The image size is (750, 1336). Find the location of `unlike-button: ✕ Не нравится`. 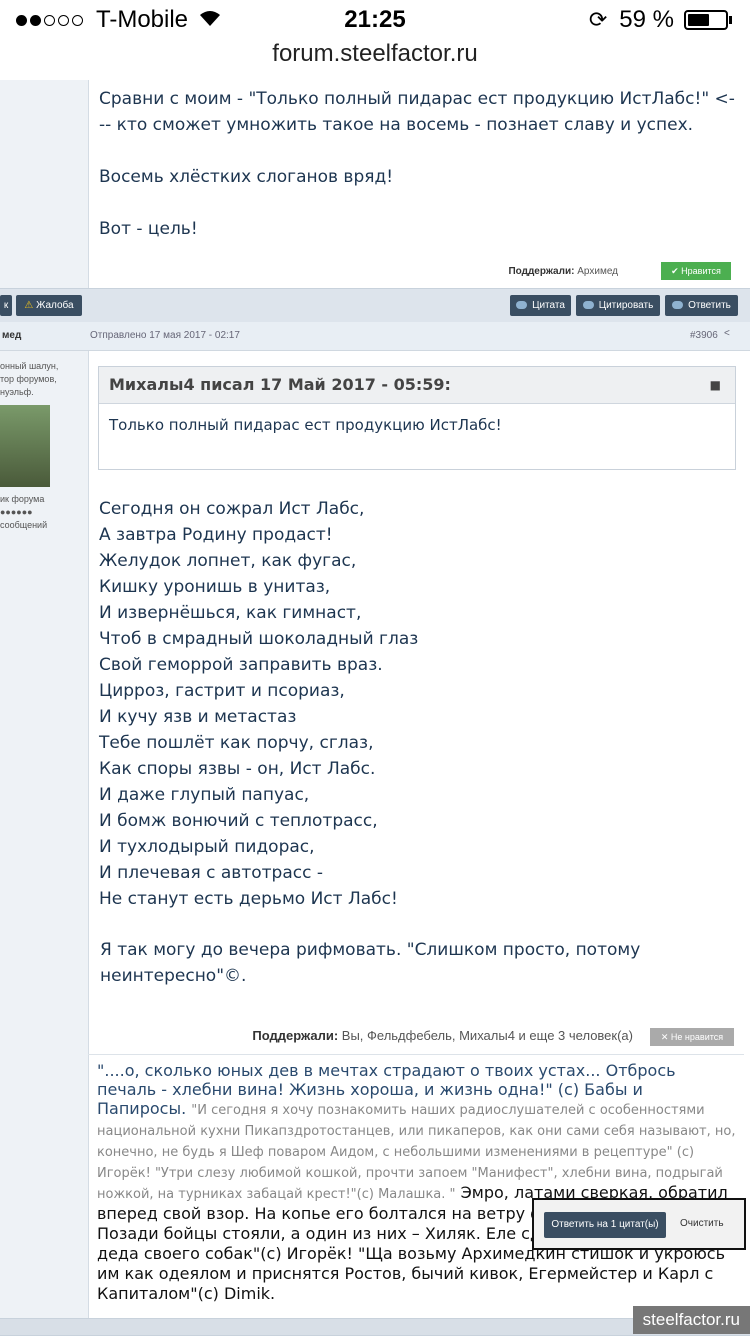

unlike-button: ✕ Не нравится is located at coordinates (692, 1037).